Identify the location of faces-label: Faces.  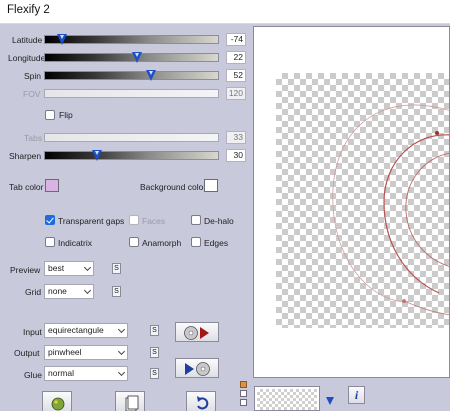
(154, 221).